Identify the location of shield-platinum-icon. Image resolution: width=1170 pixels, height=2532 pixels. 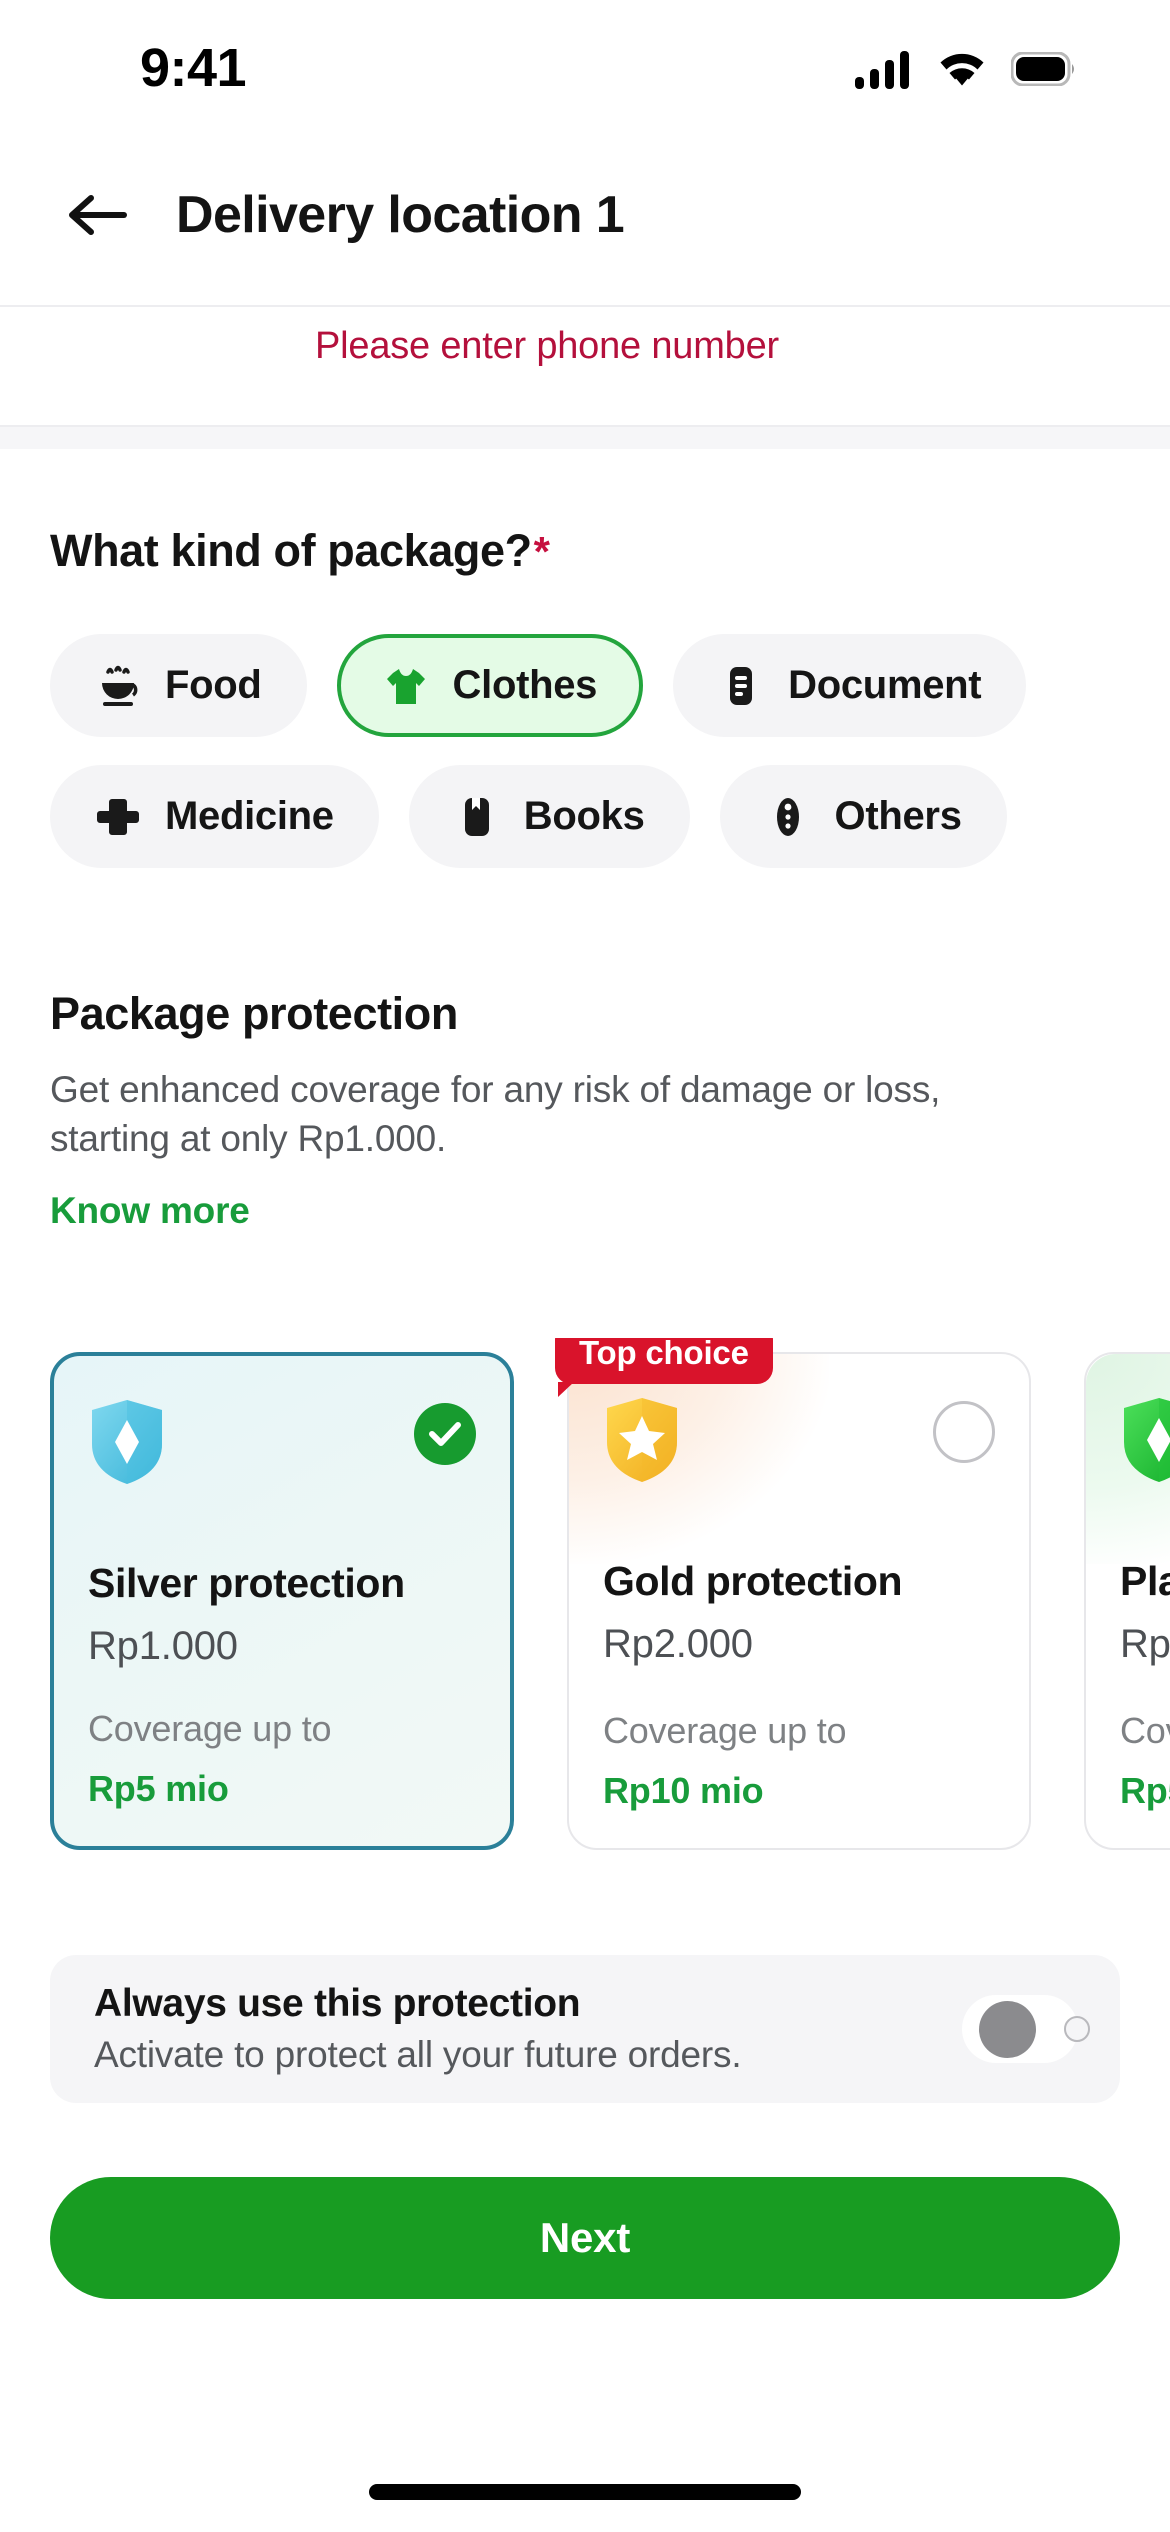
(1147, 1440).